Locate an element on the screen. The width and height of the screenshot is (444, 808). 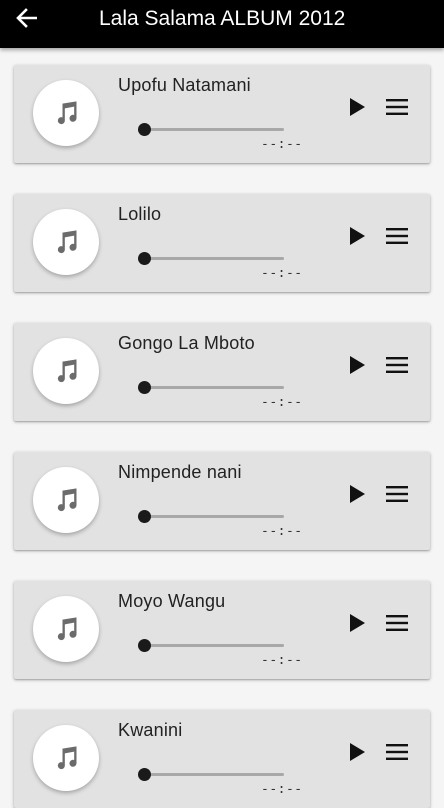
back-button is located at coordinates (32, 18).